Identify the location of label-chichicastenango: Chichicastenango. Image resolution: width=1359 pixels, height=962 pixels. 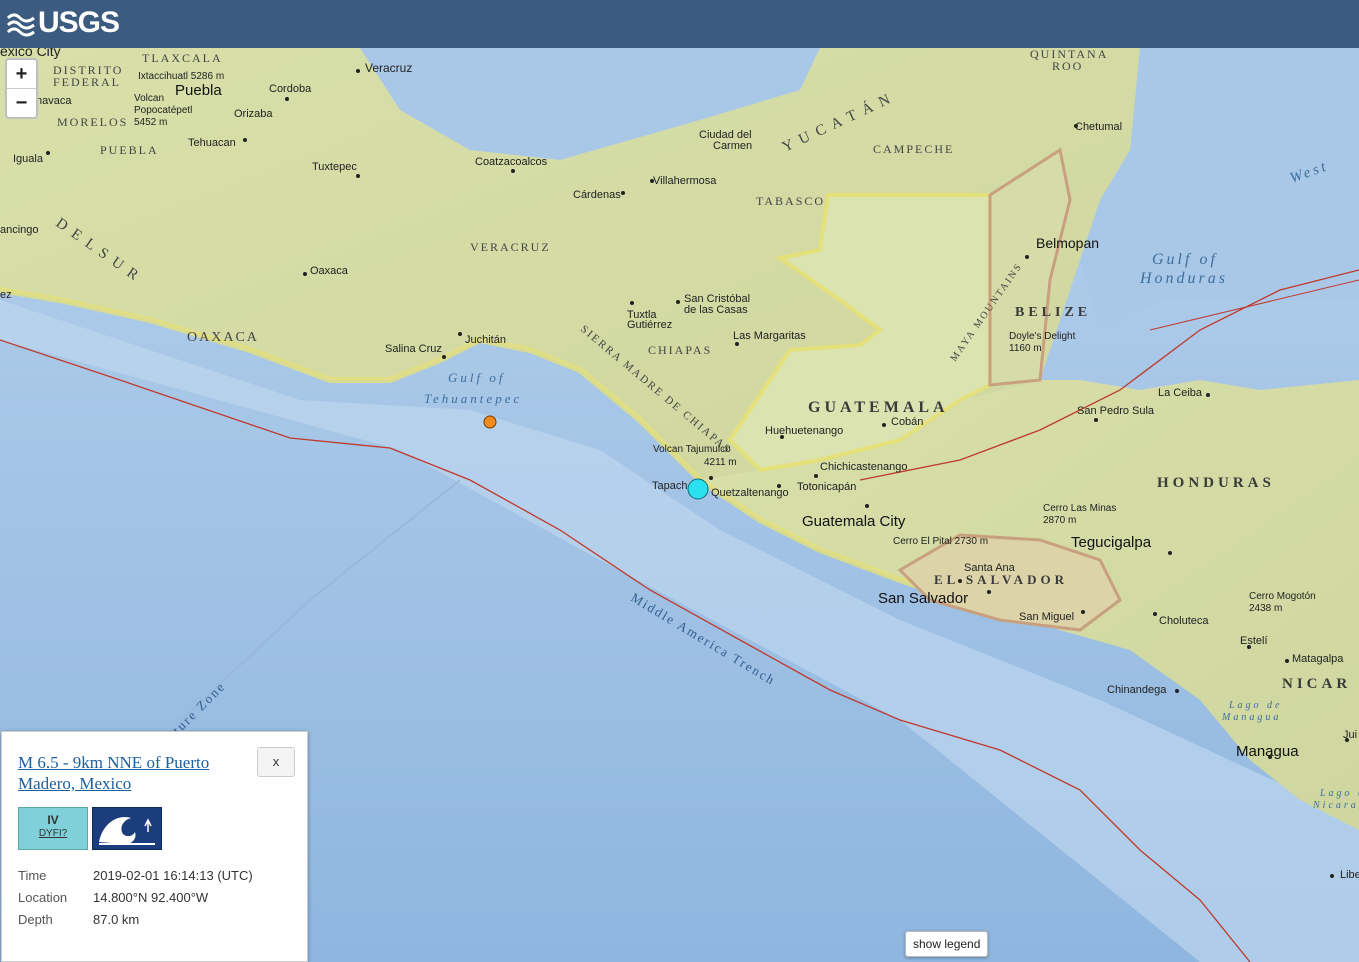
(863, 467).